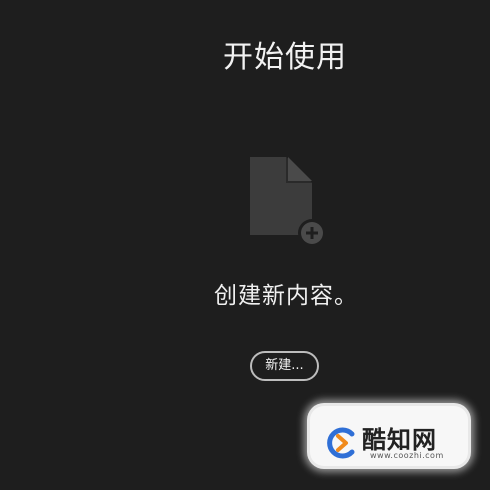  I want to click on empty-state-message: 创建新内容。, so click(286, 296).